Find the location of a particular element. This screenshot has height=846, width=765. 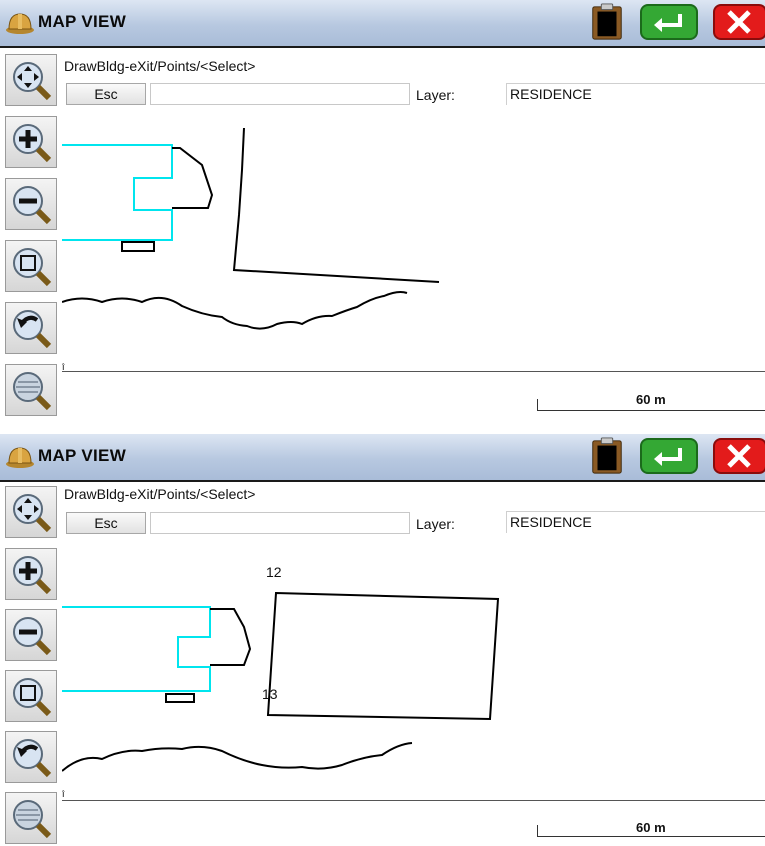

new-building-outline is located at coordinates (383, 656).